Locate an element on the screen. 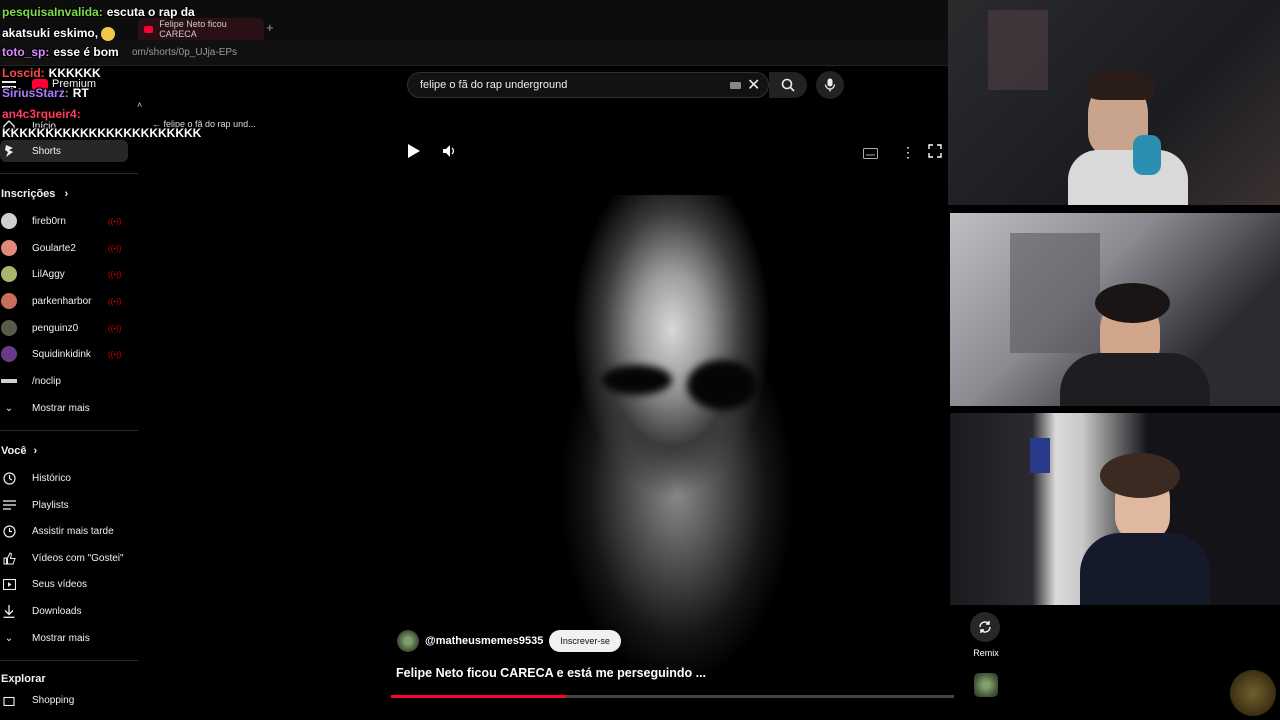 The width and height of the screenshot is (1280, 720). sidebar-item-label: Vídeos com "Gostei" is located at coordinates (78, 558).